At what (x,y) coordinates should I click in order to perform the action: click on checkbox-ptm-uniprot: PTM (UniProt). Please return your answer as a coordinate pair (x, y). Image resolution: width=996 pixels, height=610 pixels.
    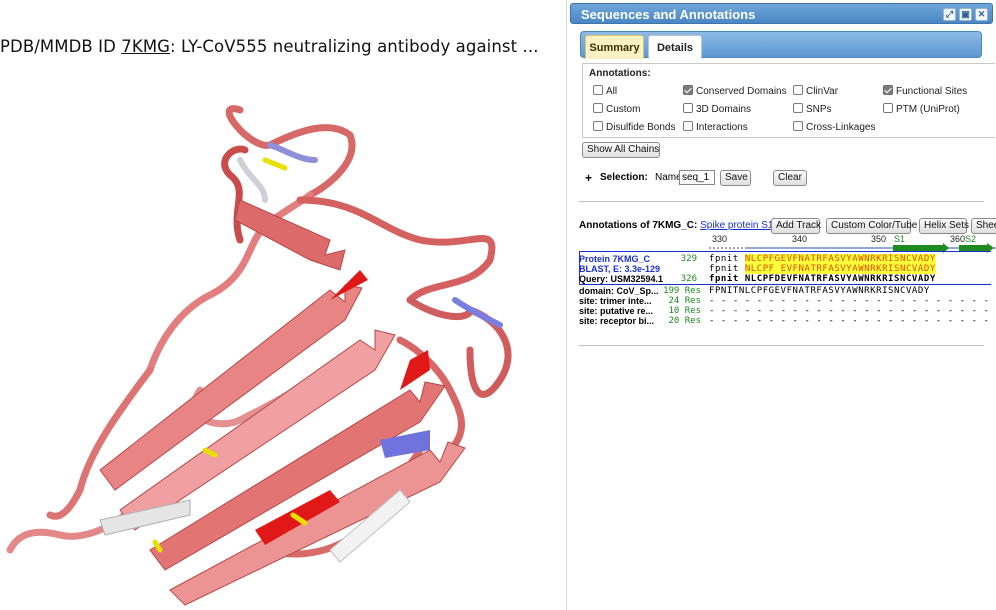
    Looking at the image, I should click on (921, 109).